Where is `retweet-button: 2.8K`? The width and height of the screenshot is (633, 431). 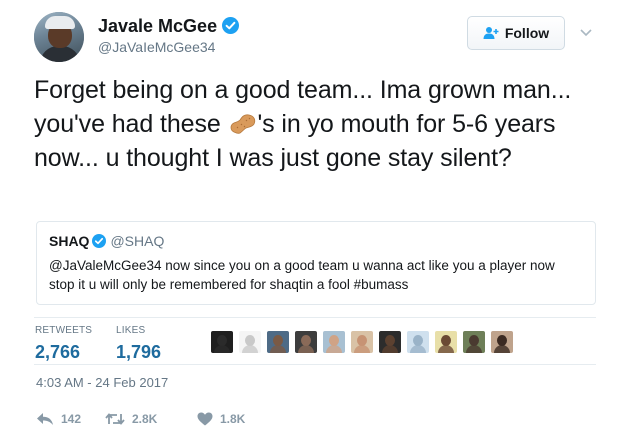 retweet-button: 2.8K is located at coordinates (131, 419).